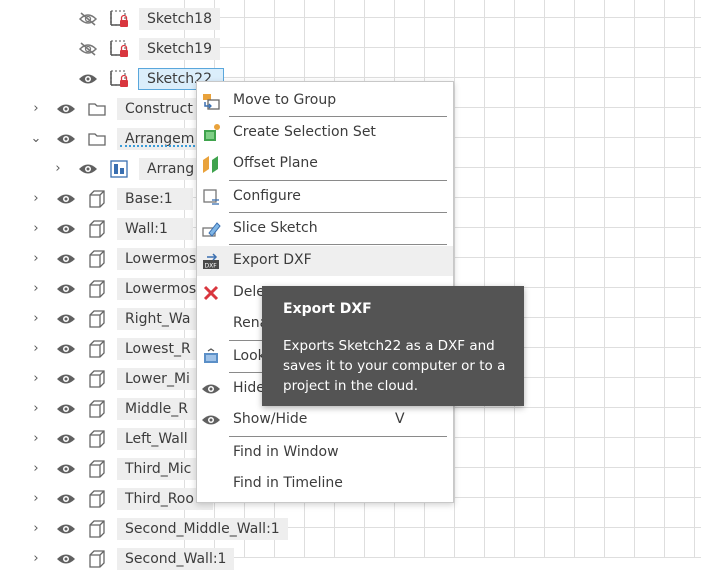  What do you see at coordinates (285, 100) in the screenshot?
I see `menu-item-label: Move to Group` at bounding box center [285, 100].